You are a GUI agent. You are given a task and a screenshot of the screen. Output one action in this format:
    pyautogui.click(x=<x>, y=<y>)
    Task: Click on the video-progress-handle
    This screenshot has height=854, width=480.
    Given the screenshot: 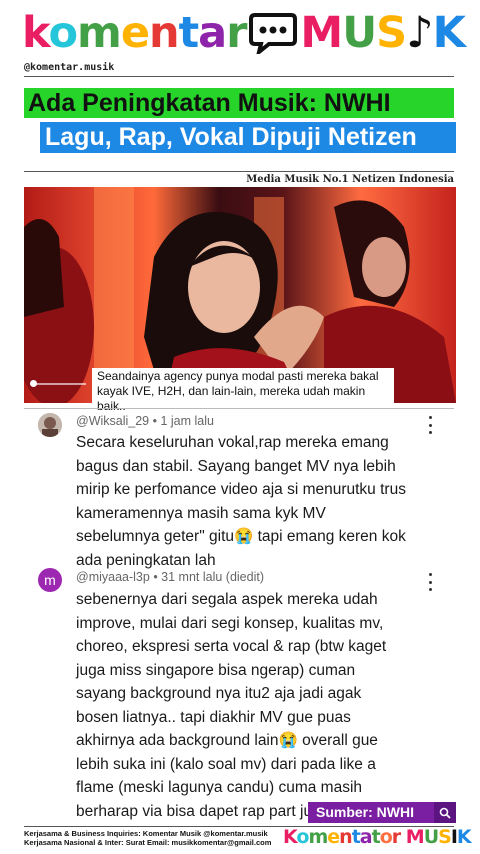 What is the action you would take?
    pyautogui.click(x=33, y=383)
    